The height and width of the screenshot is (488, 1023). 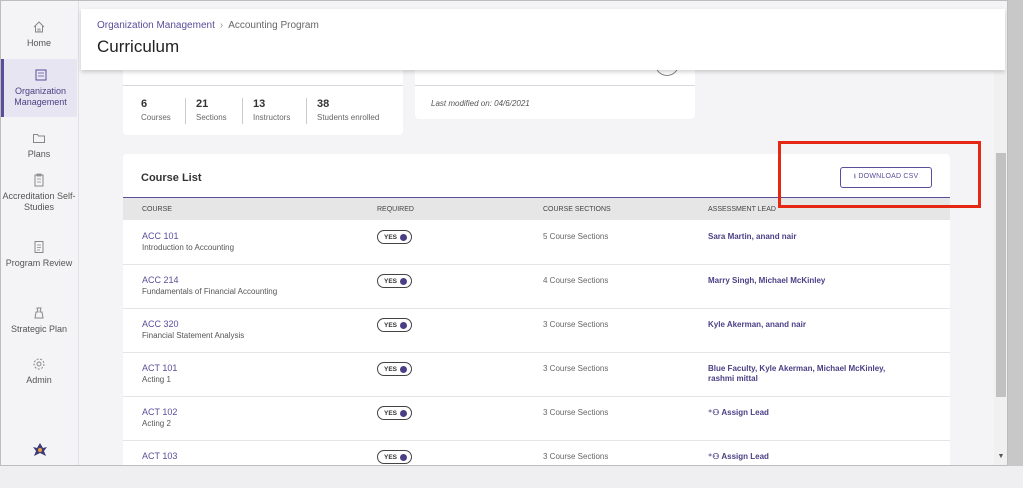 What do you see at coordinates (259, 104) in the screenshot?
I see `stat-value: 13` at bounding box center [259, 104].